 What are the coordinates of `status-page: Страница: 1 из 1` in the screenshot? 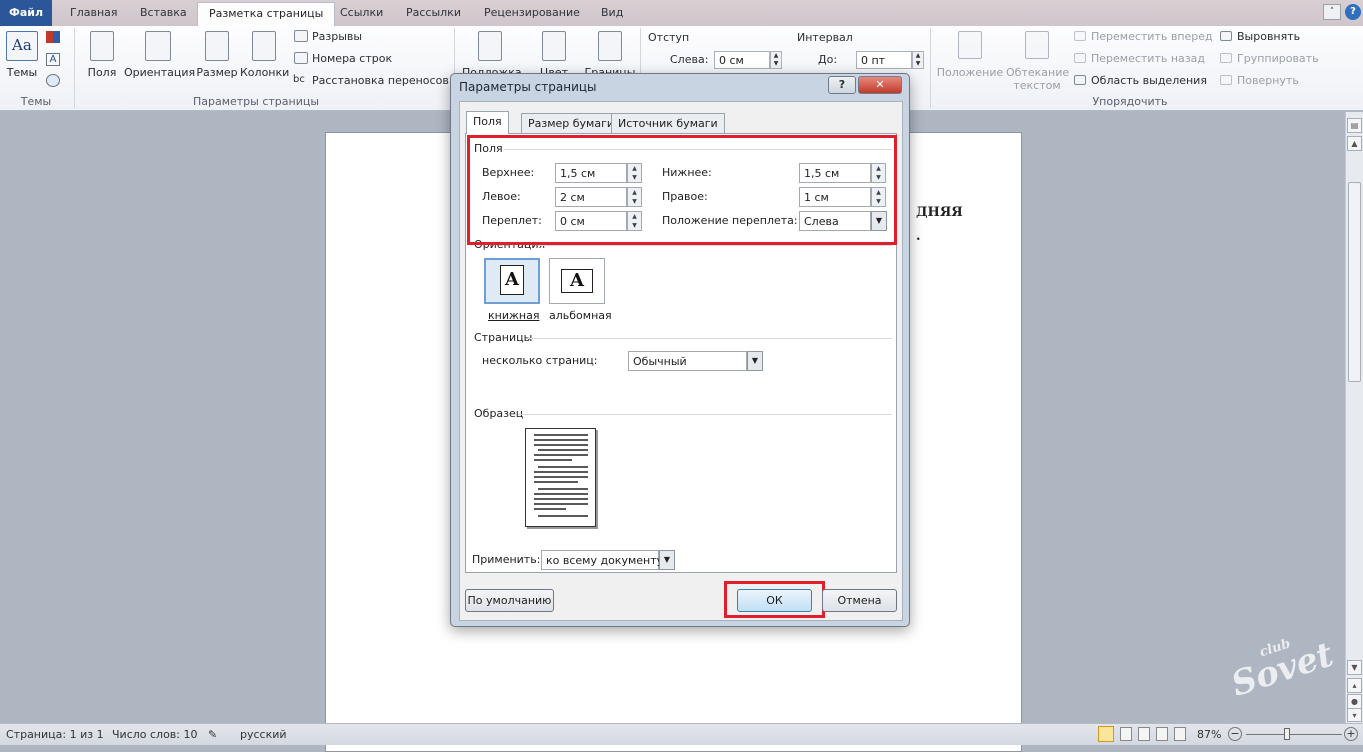 It's located at (55, 734).